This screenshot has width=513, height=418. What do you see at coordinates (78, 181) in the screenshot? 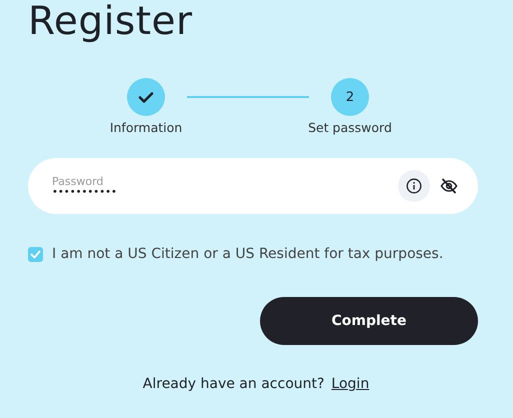
I see `field-label: Password` at bounding box center [78, 181].